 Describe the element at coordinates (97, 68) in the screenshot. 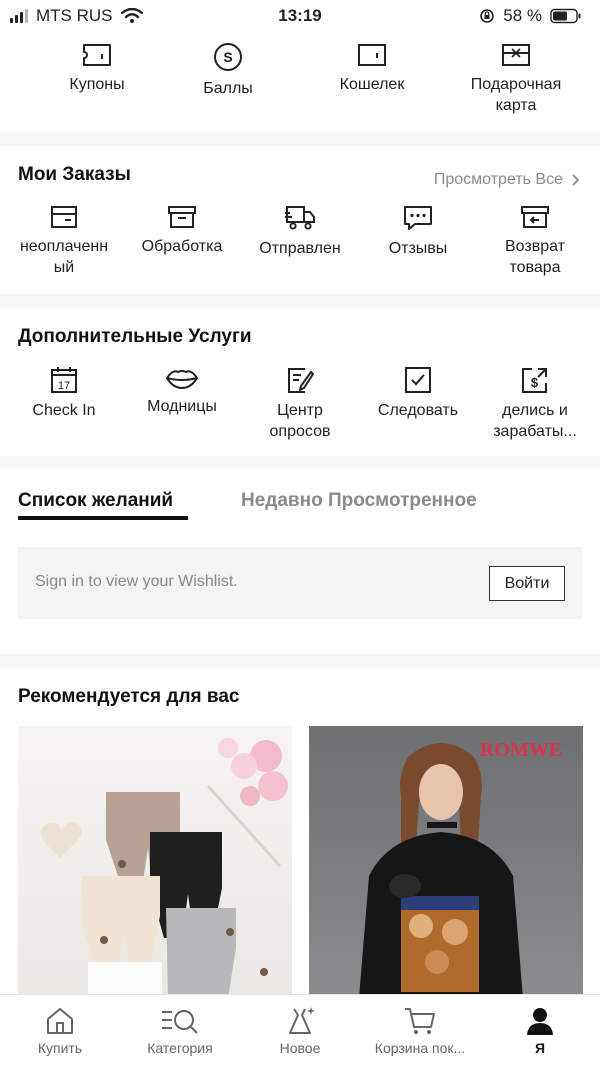

I see `coupons-button: Купоны` at that location.